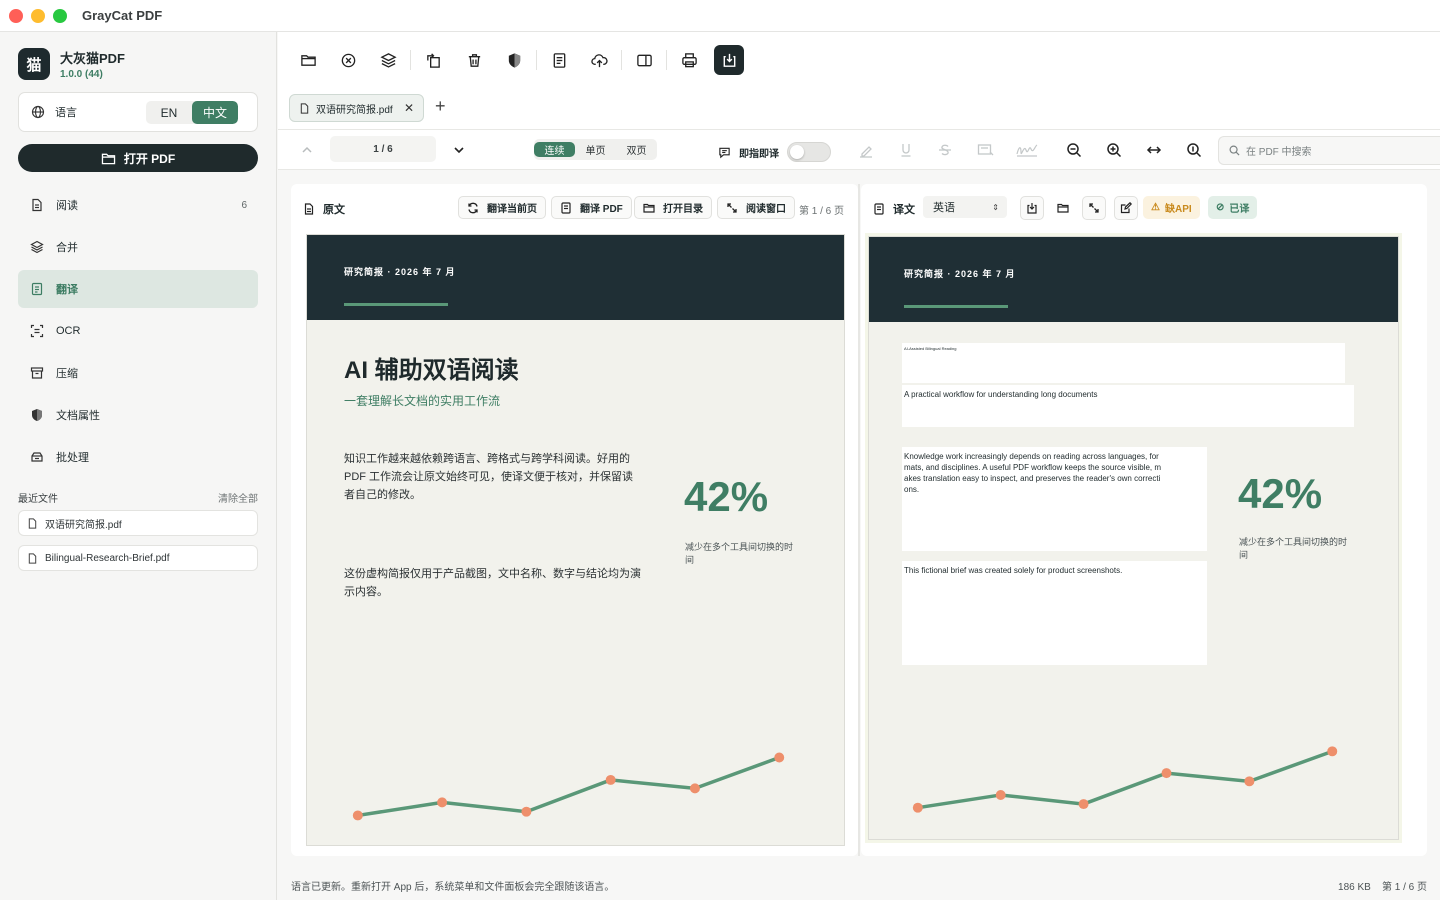 The height and width of the screenshot is (900, 1440). I want to click on shield-icon, so click(37, 415).